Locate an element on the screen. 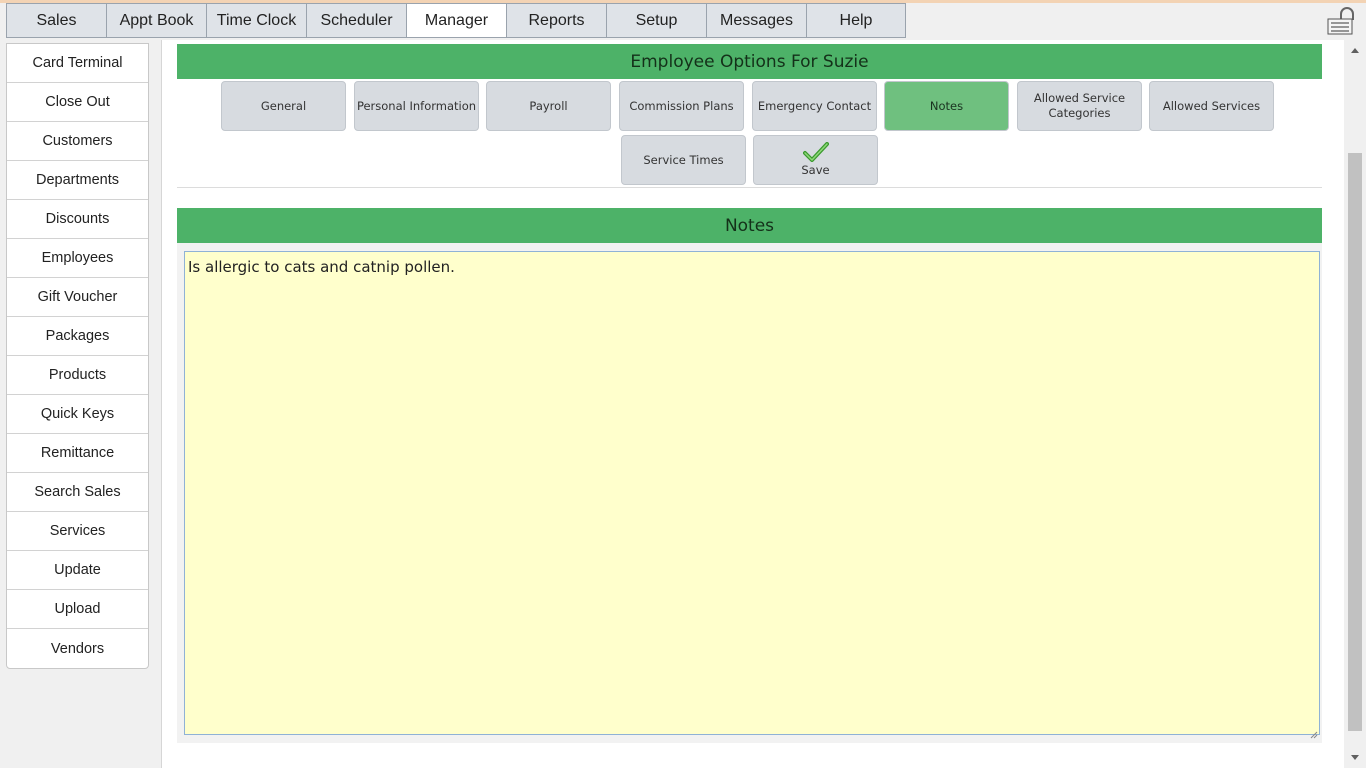 The height and width of the screenshot is (768, 1366). sidebar-item-vendors: Vendors is located at coordinates (77, 648).